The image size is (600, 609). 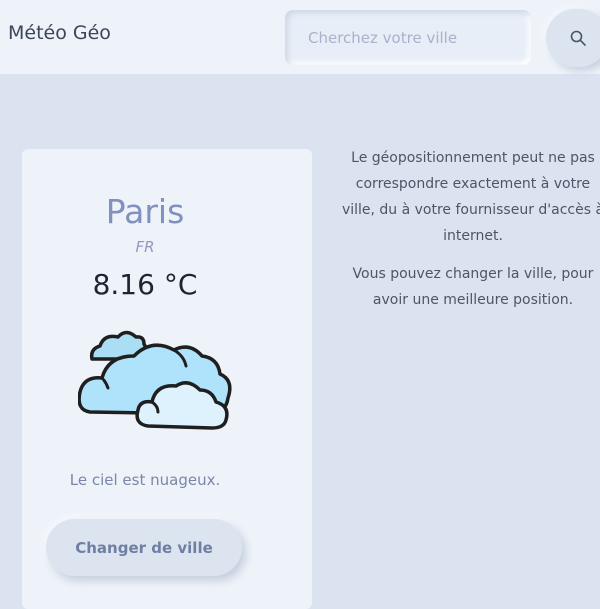 I want to click on cloudy-icon, so click(x=155, y=380).